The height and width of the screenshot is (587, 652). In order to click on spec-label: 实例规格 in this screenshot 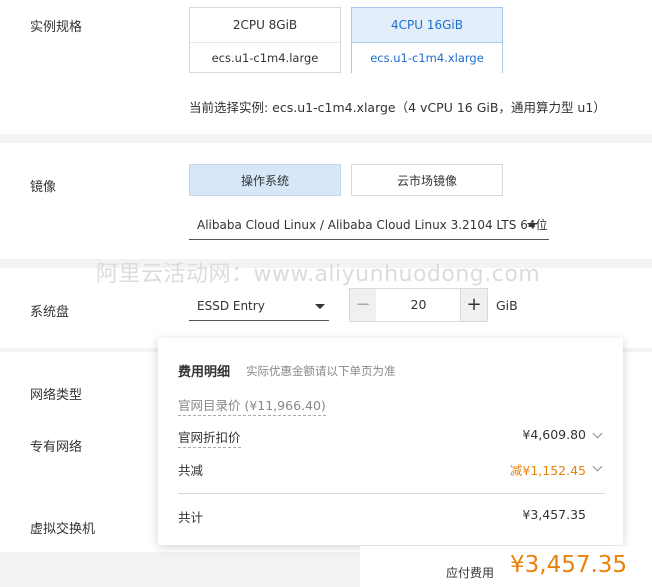, I will do `click(56, 27)`.